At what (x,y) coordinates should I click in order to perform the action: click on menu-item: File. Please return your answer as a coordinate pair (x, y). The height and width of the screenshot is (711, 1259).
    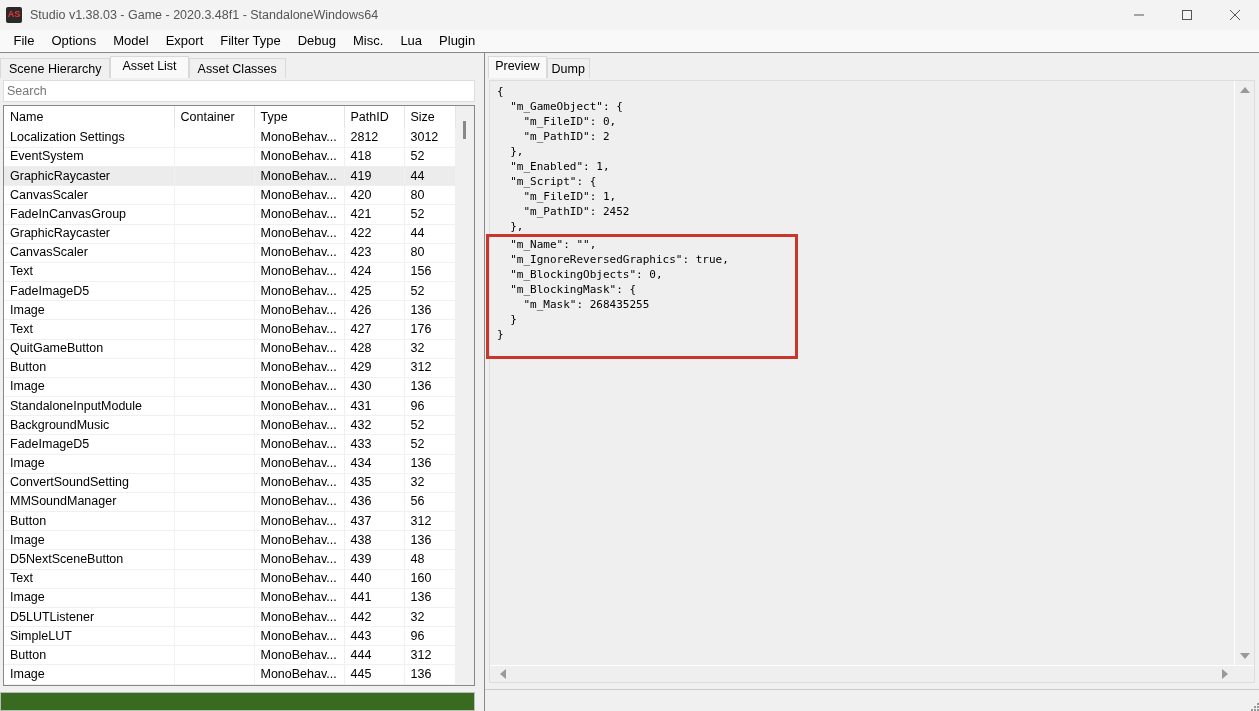
    Looking at the image, I should click on (24, 41).